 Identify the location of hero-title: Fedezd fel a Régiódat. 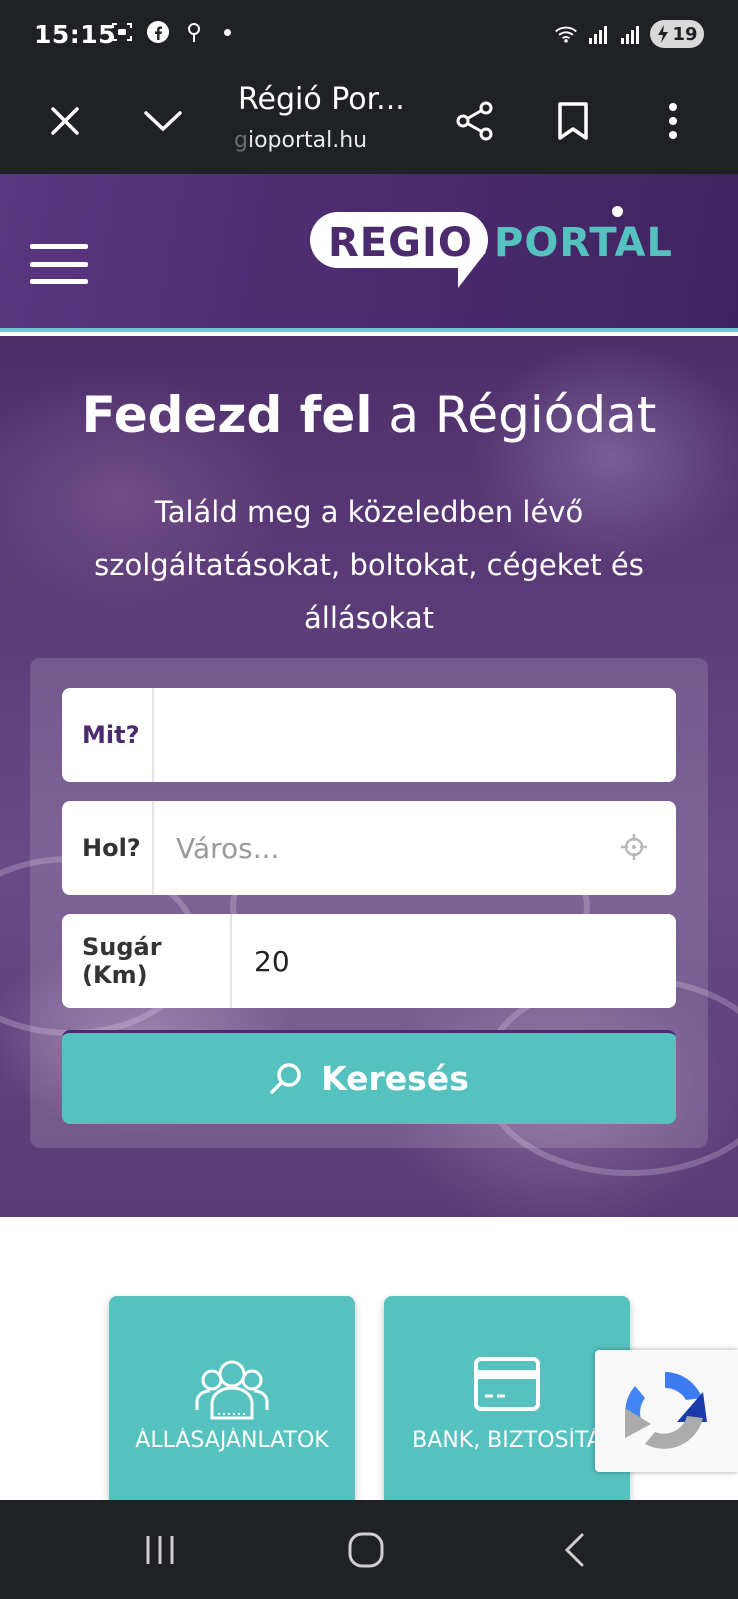
(369, 415).